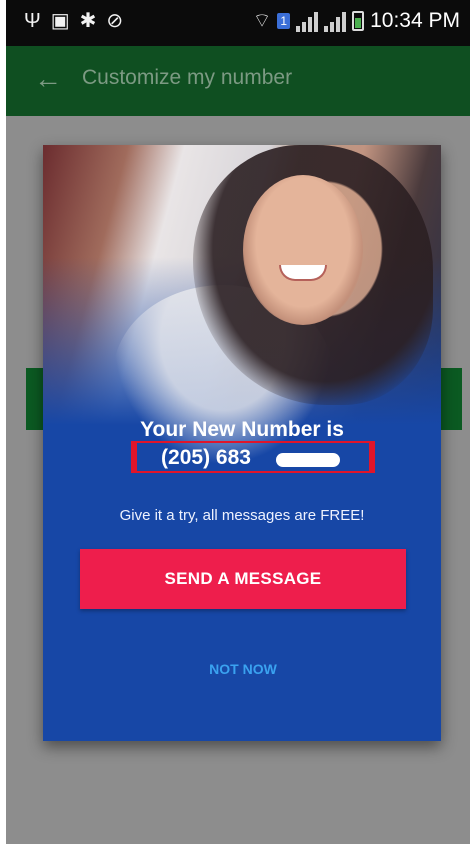 This screenshot has width=472, height=844. Describe the element at coordinates (415, 20) in the screenshot. I see `clock: 10:34 PM` at that location.